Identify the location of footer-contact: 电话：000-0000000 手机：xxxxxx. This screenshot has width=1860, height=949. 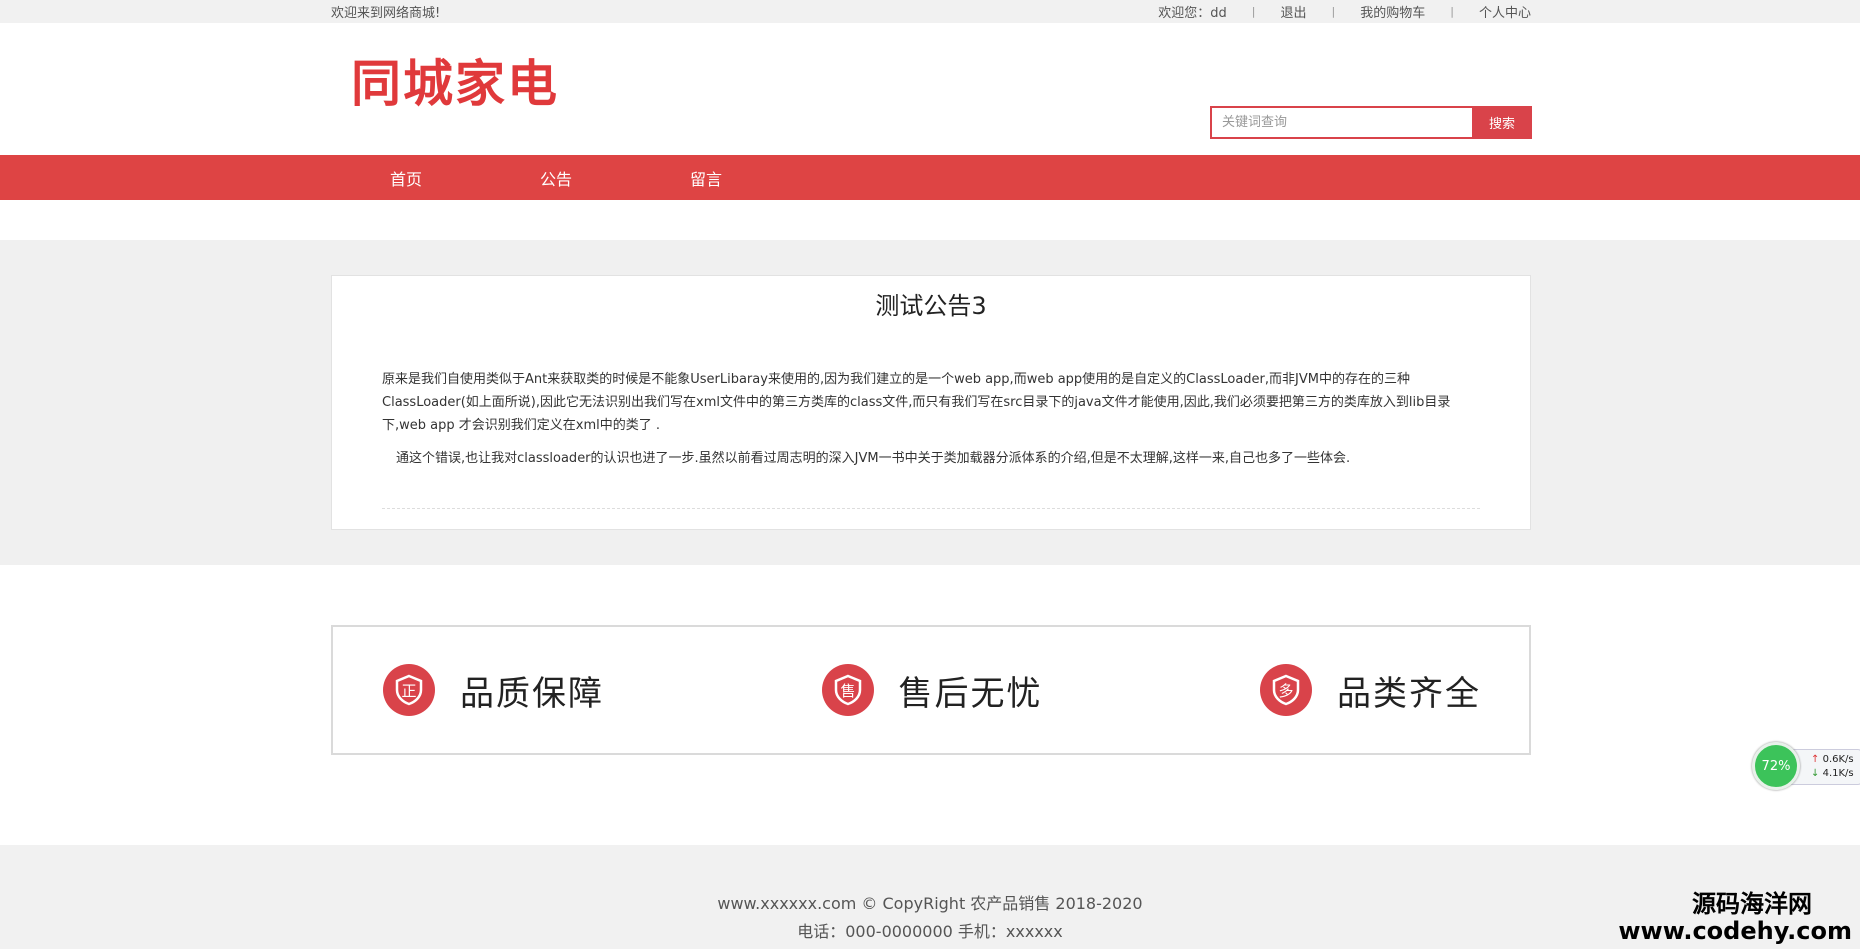
(930, 931).